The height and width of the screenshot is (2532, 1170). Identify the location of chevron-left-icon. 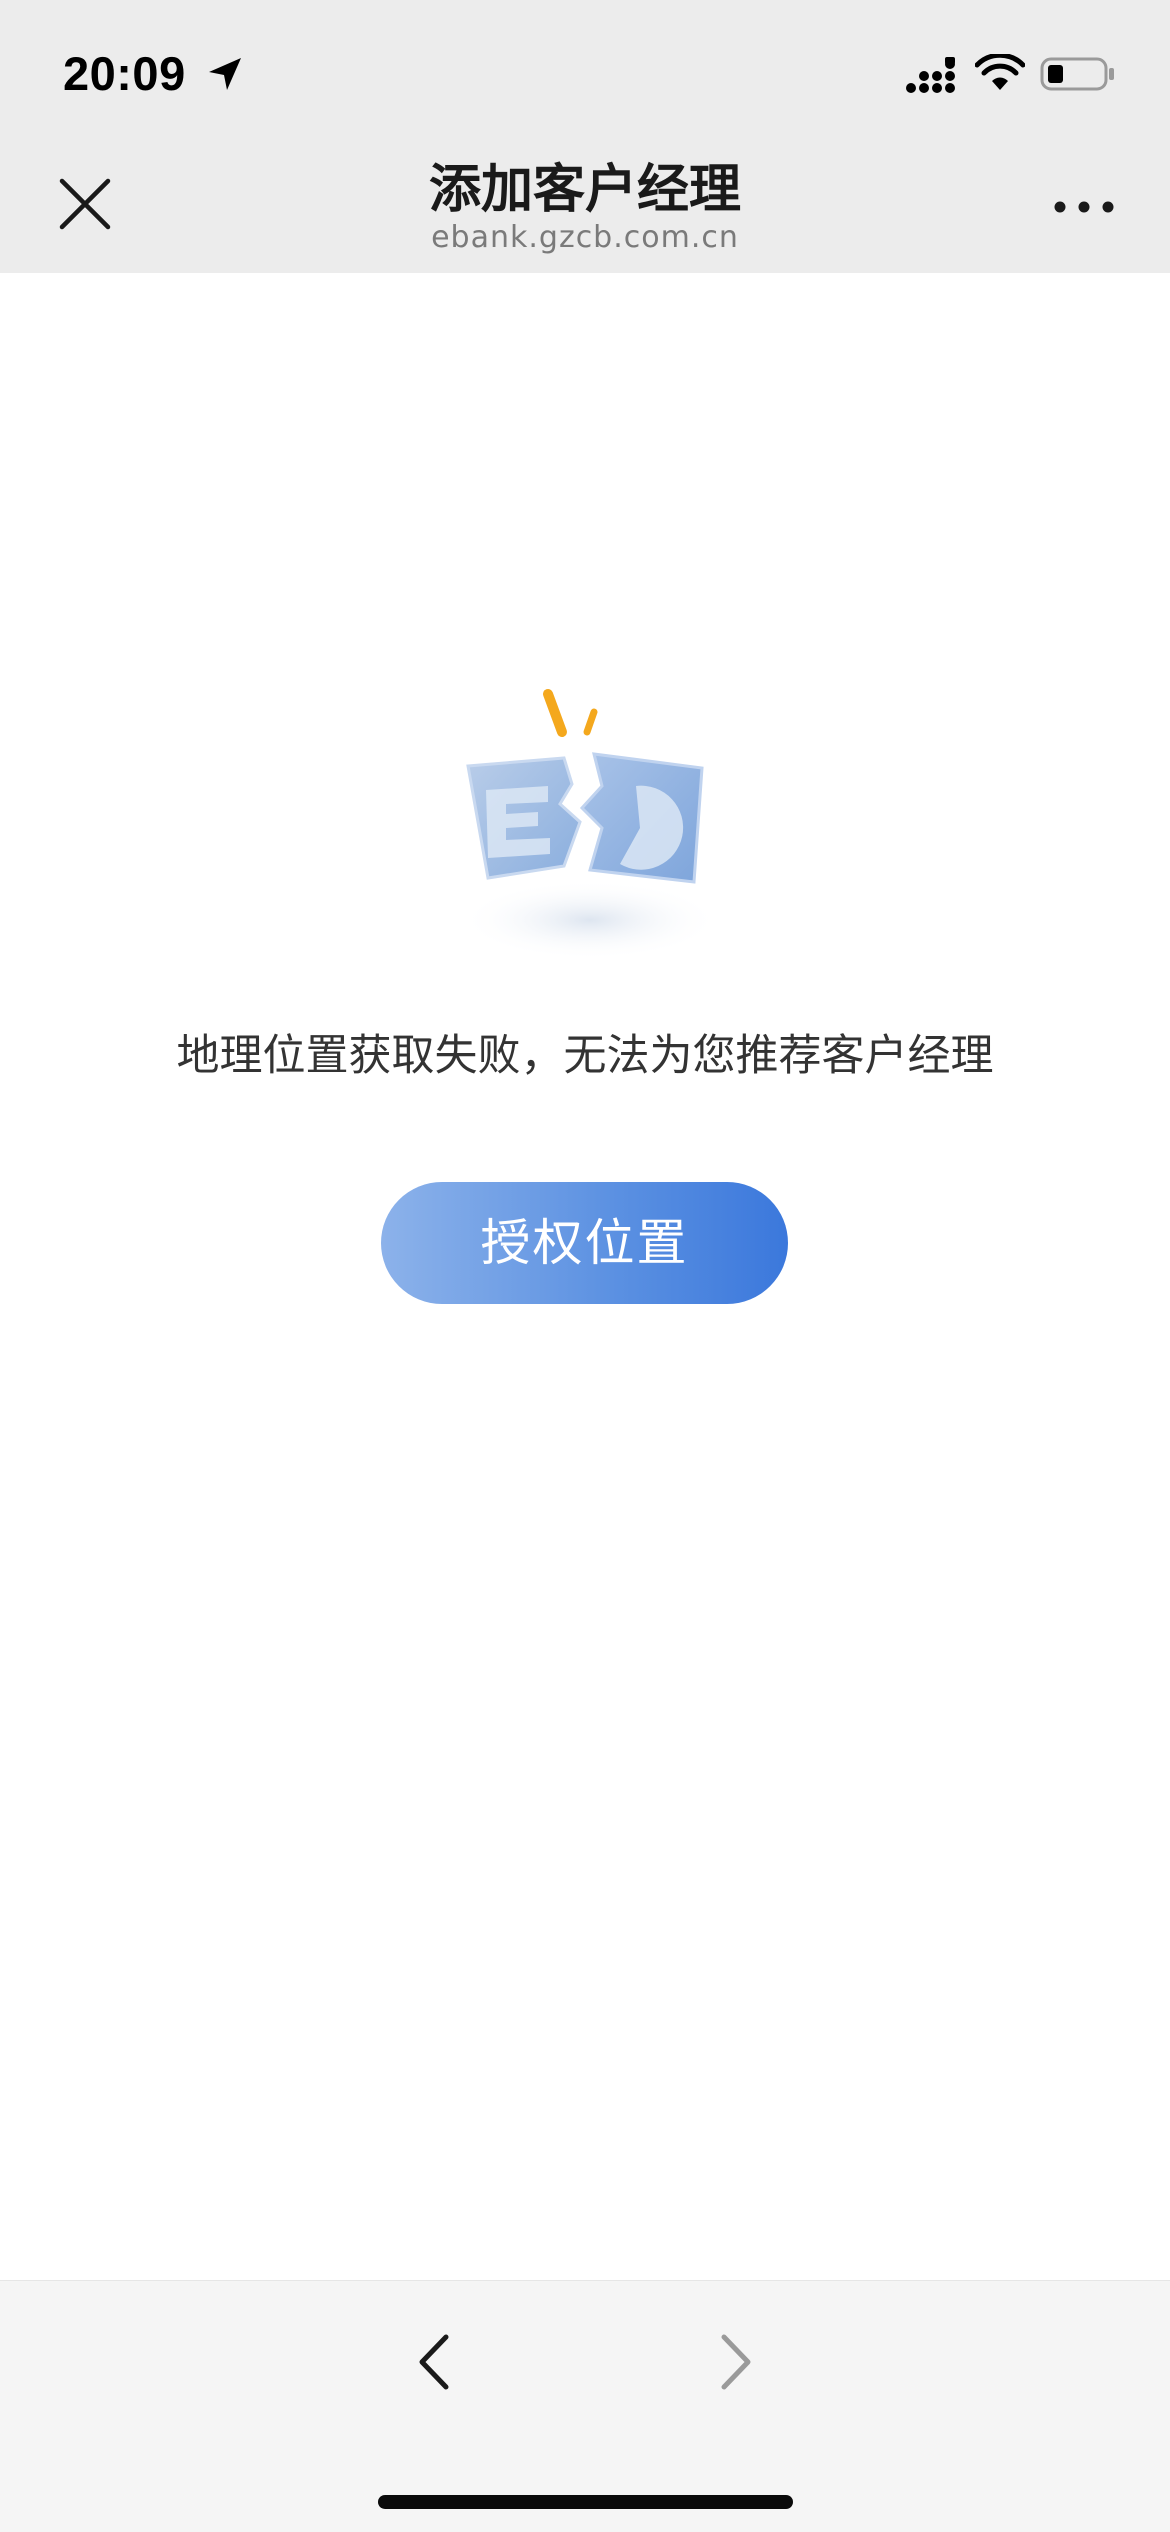
(435, 2362).